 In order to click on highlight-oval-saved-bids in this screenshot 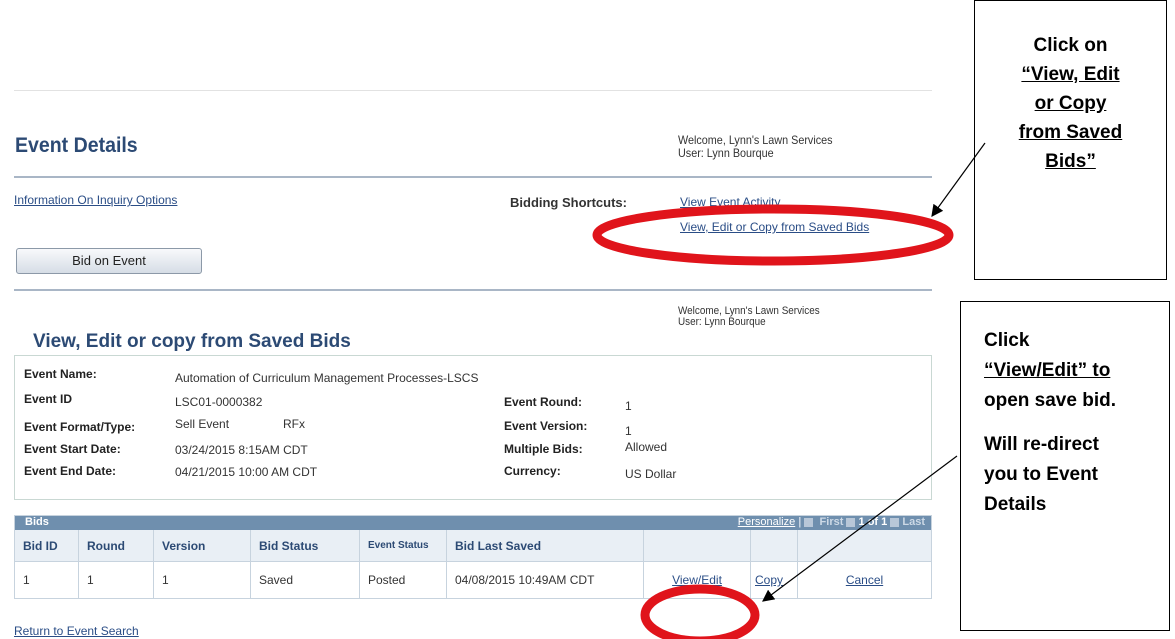, I will do `click(773, 235)`.